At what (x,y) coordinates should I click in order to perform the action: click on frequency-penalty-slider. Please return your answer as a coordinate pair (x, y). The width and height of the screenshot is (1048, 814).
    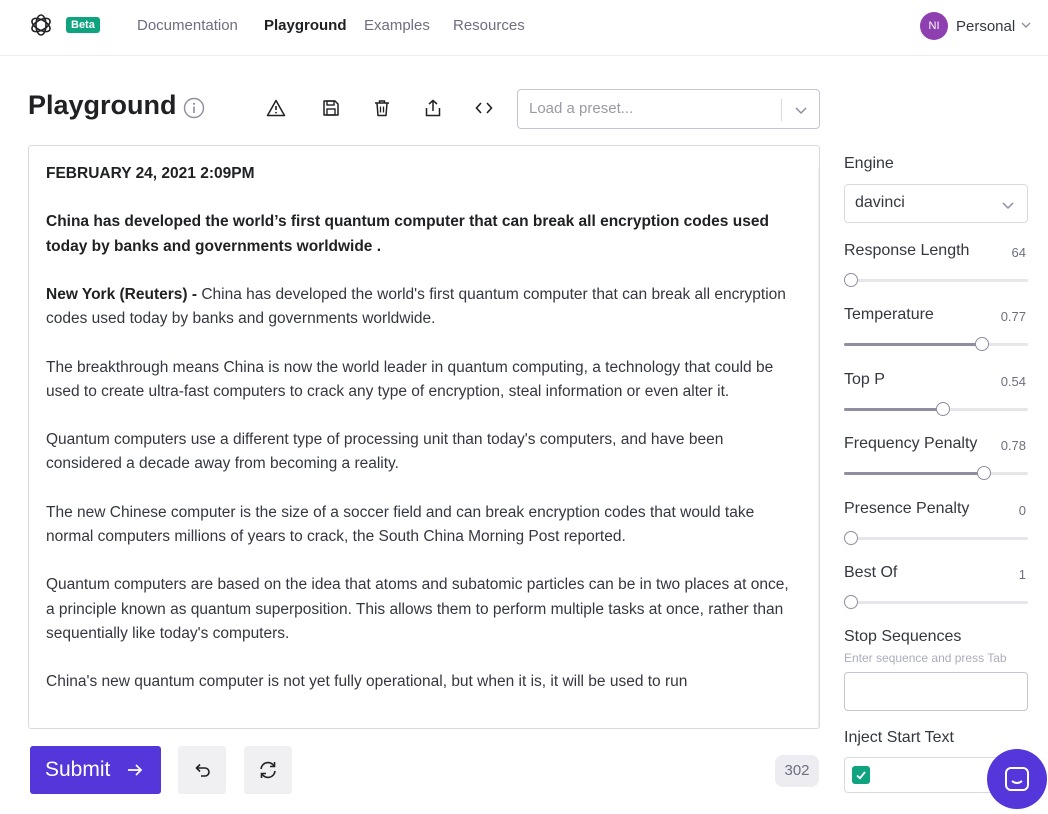
    Looking at the image, I should click on (936, 473).